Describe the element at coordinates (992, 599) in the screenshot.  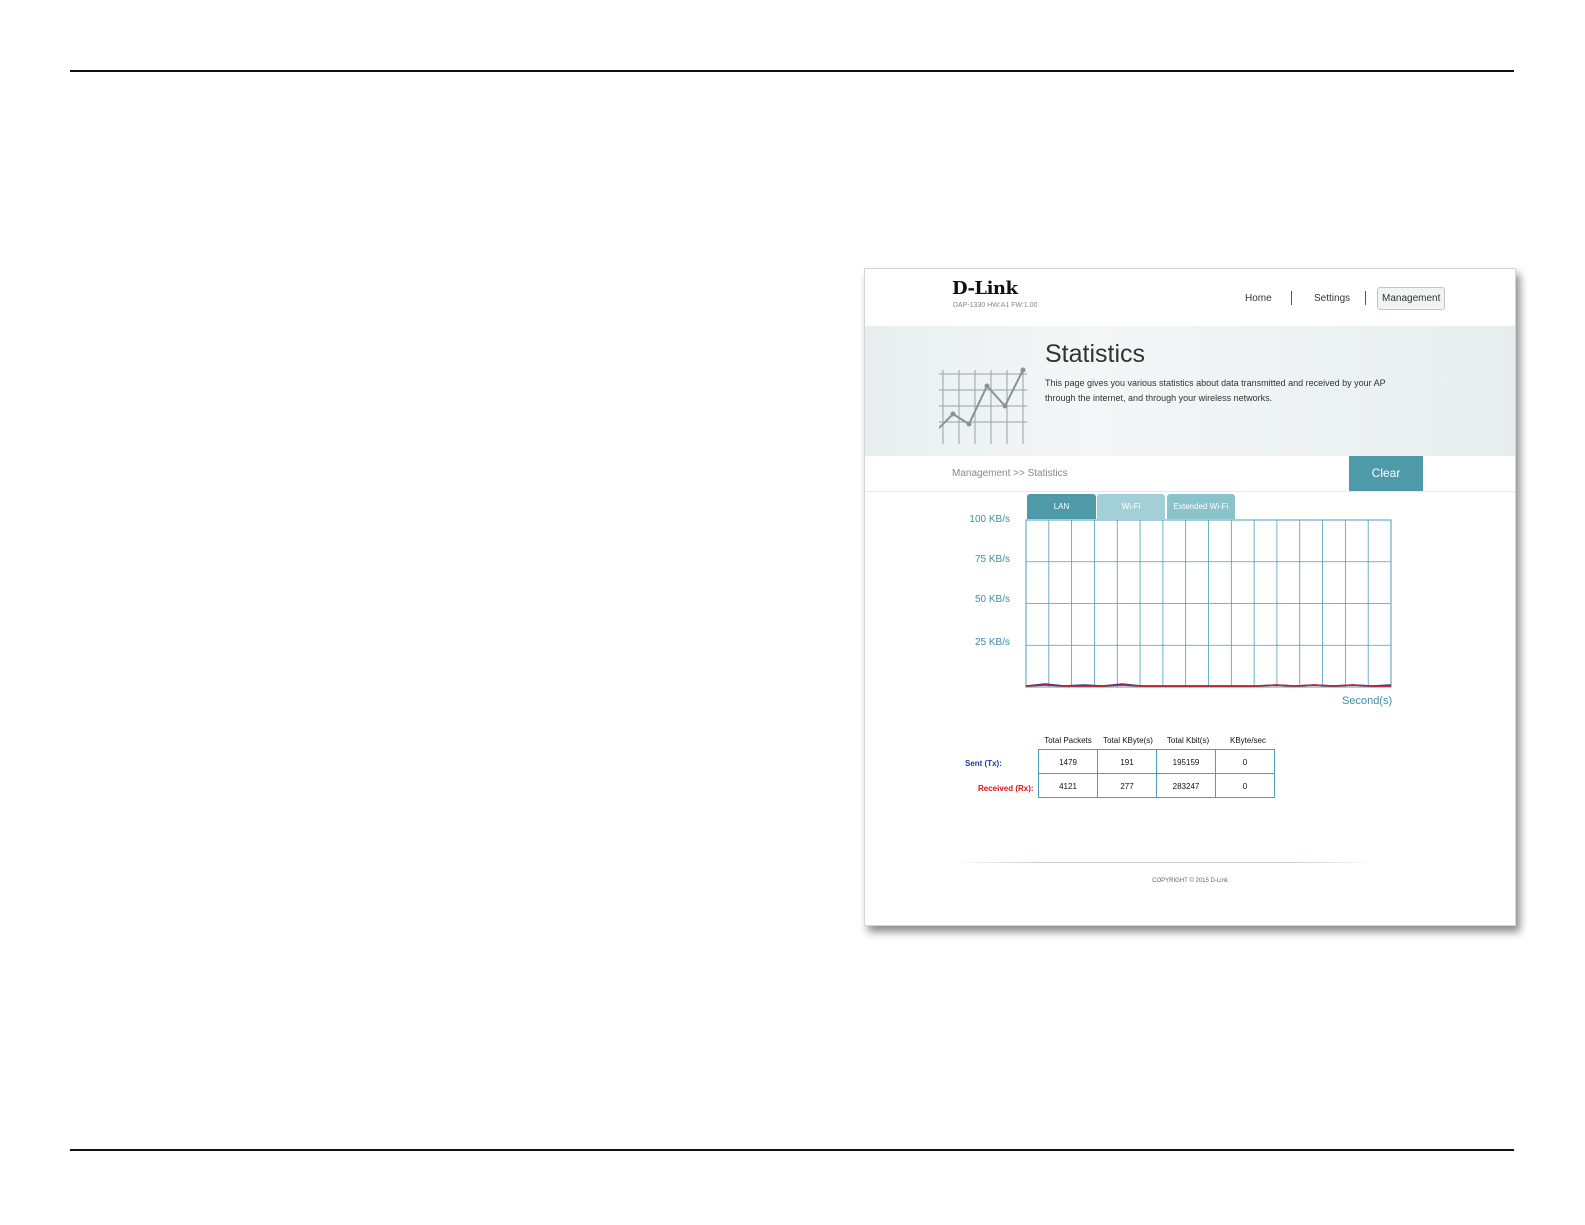
I see `y-axis-label: 50 KB/s` at that location.